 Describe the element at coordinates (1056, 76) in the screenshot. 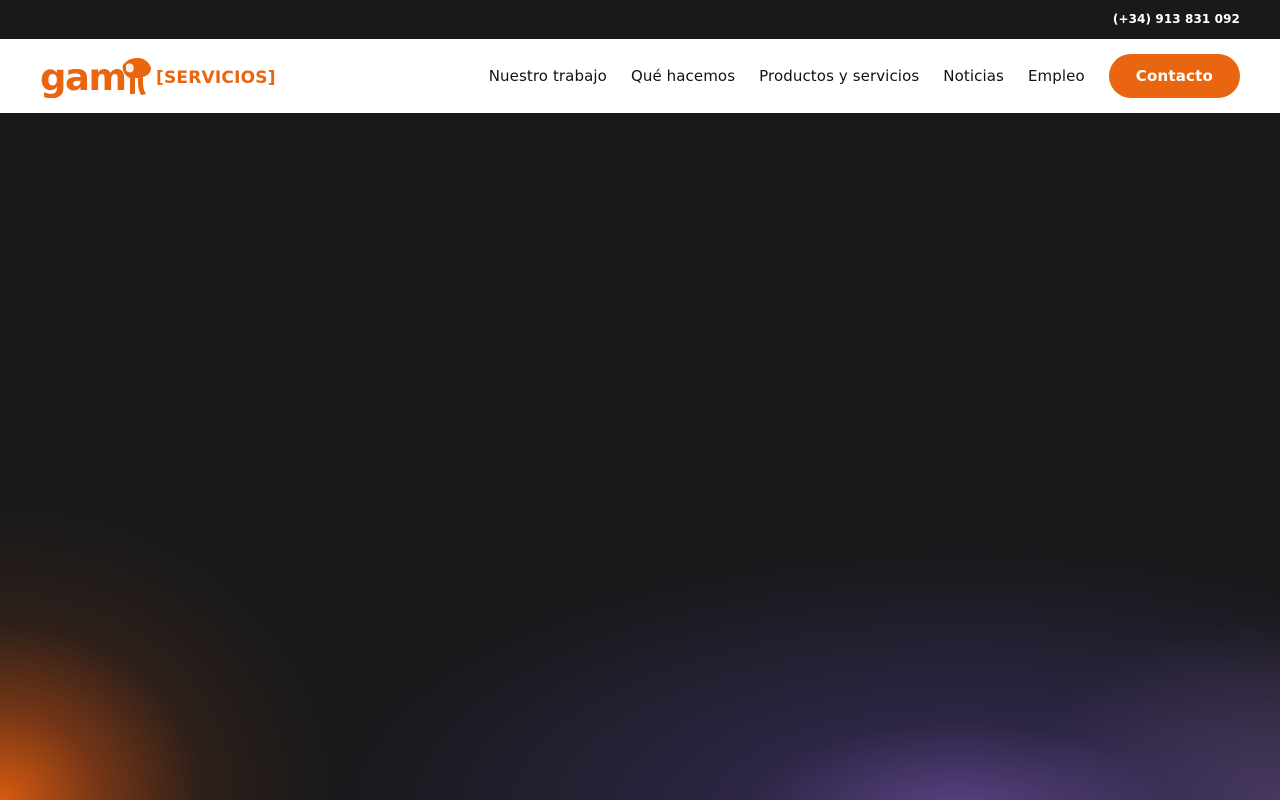

I see `nav-item-empleo: Empleo` at that location.